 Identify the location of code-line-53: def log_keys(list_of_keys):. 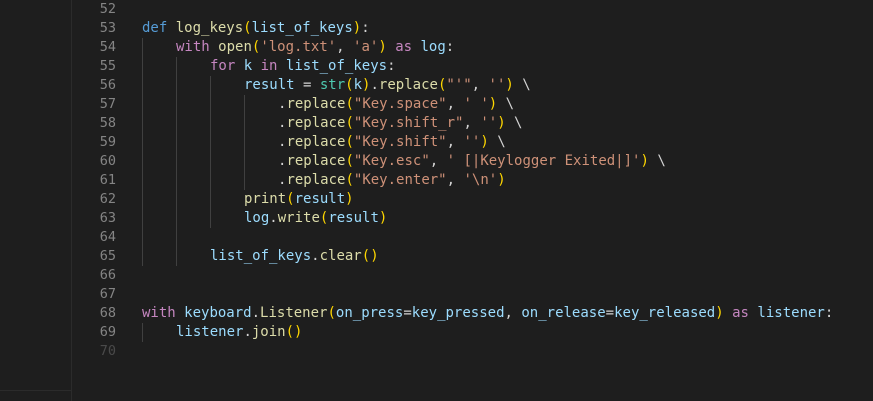
(256, 28).